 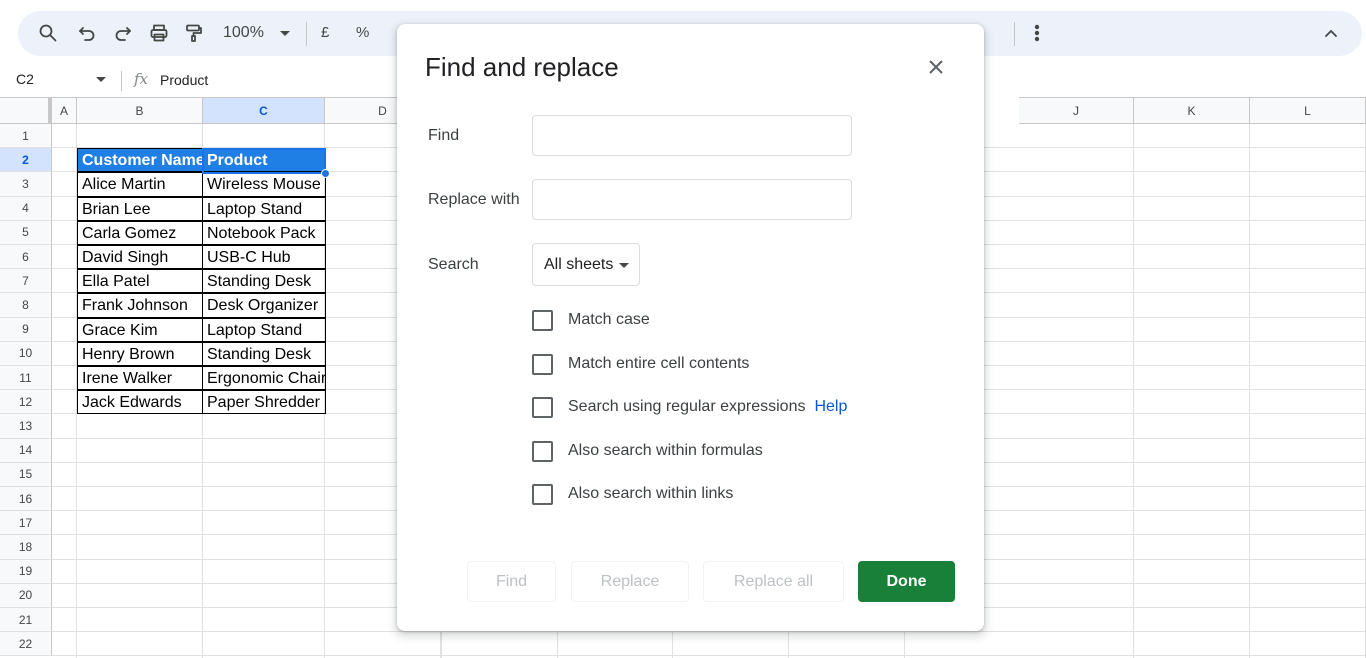 I want to click on collapse-toolbar-icon, so click(x=1331, y=33).